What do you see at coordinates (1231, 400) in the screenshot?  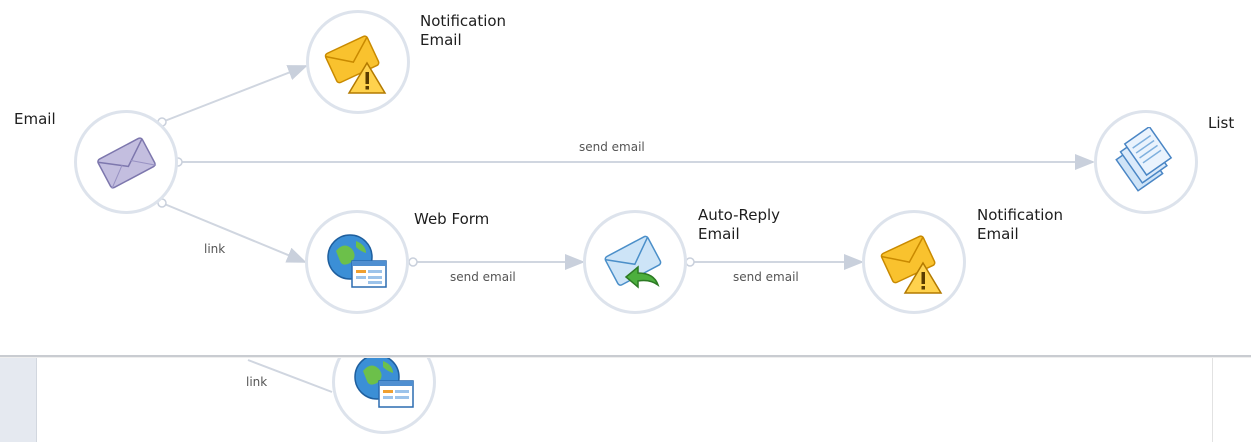 I see `right-gutter` at bounding box center [1231, 400].